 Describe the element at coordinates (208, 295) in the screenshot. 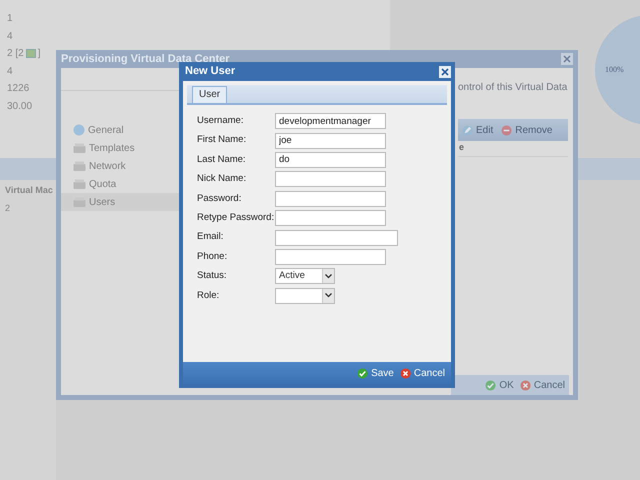

I see `field-label: Role:` at that location.